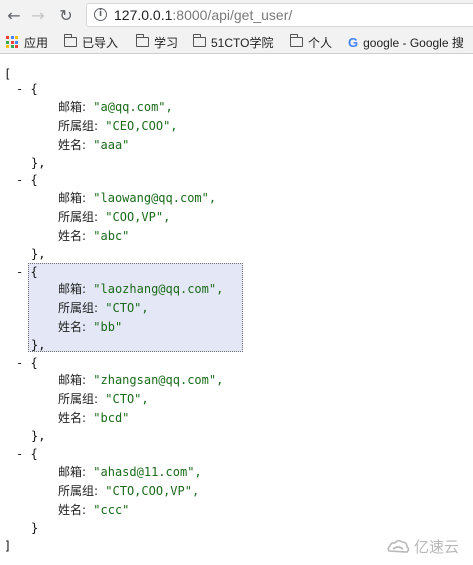 The image size is (473, 565). I want to click on apps-grid-icon, so click(12, 42).